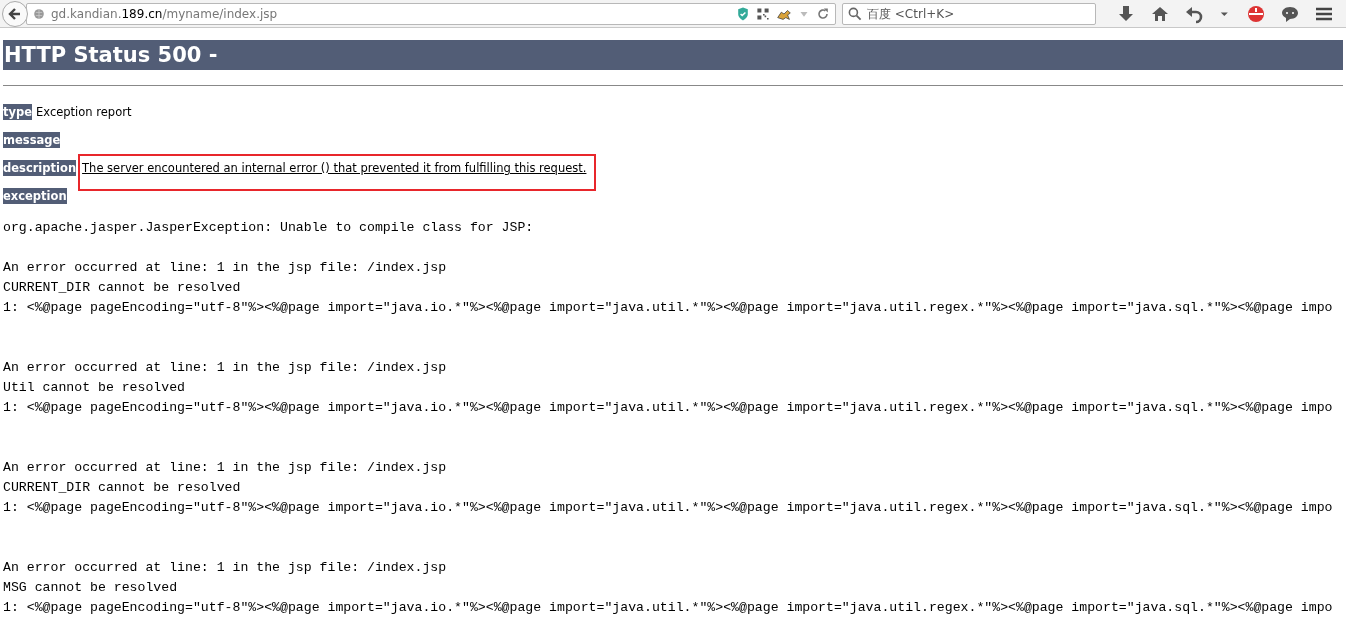 Image resolution: width=1346 pixels, height=617 pixels. Describe the element at coordinates (431, 13) in the screenshot. I see `address-bar: gd.kandian.189.cn/myname/index.jsp` at that location.